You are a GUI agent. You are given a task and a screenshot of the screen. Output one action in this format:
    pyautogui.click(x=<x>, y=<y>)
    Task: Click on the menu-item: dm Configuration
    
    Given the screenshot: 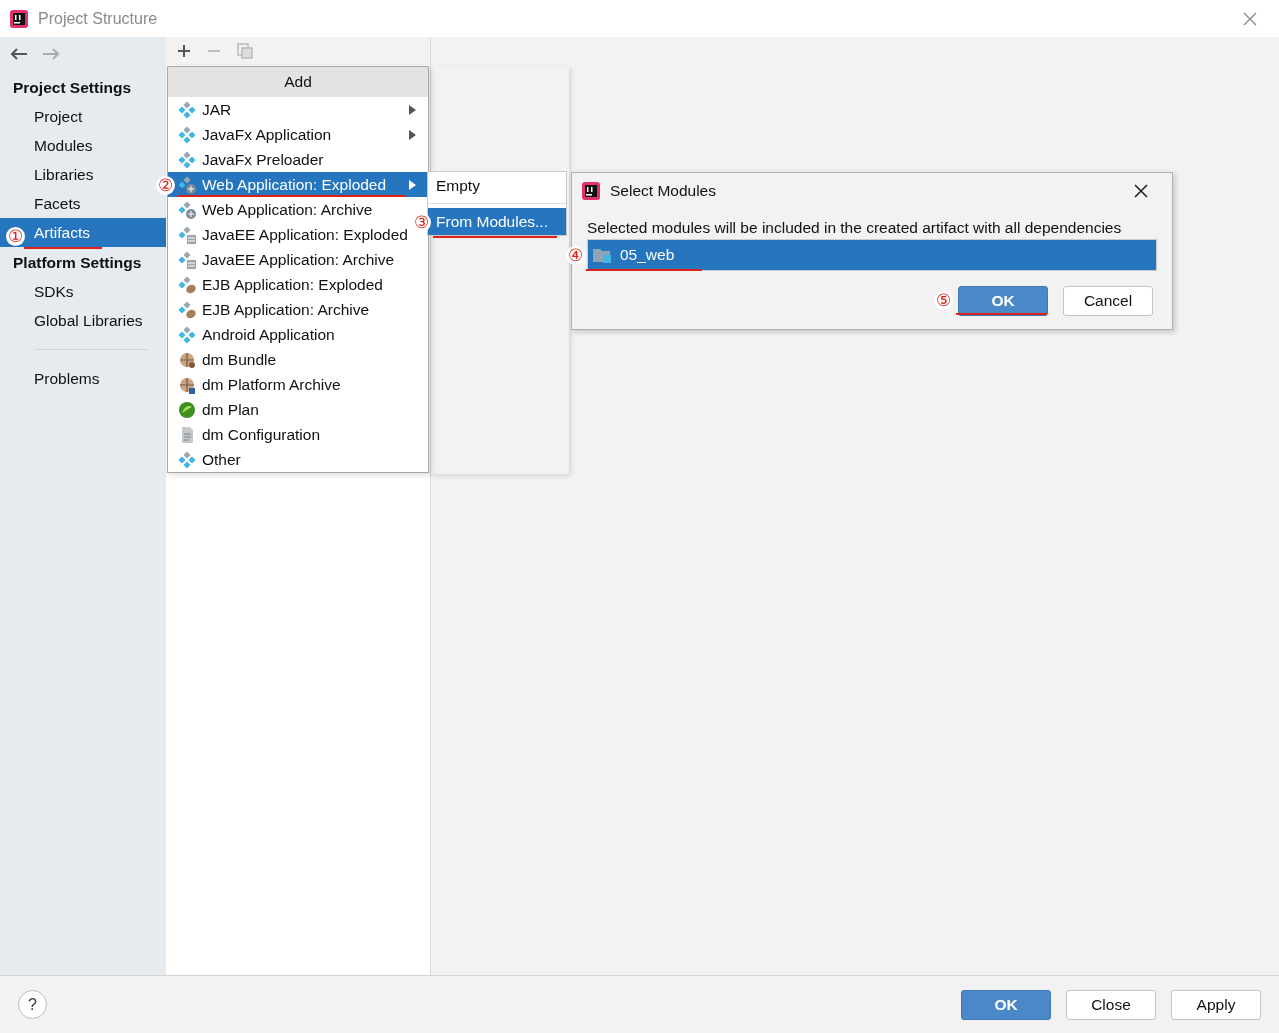 What is the action you would take?
    pyautogui.click(x=298, y=434)
    